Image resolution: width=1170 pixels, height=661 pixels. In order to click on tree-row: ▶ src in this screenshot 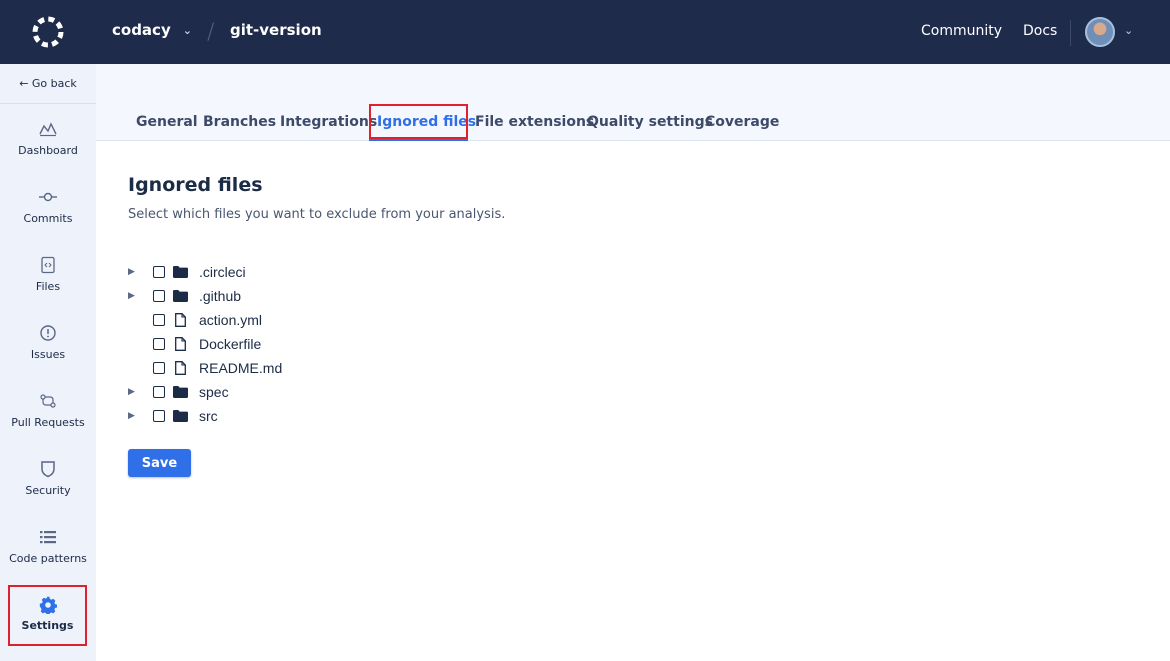, I will do `click(173, 416)`.